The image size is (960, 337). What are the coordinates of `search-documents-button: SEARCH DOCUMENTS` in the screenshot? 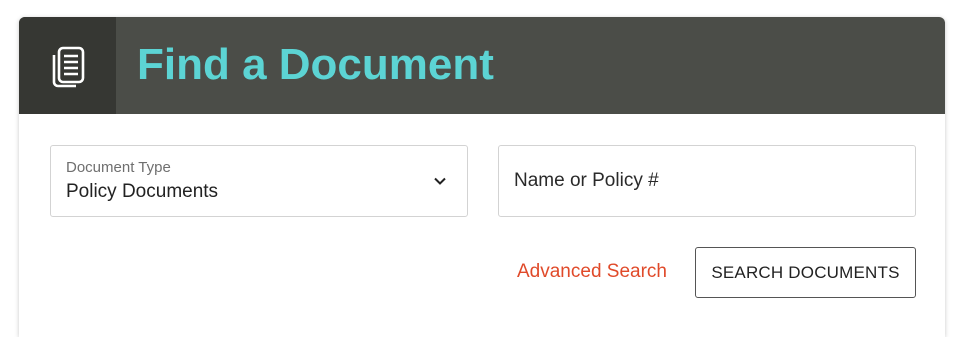 It's located at (805, 272).